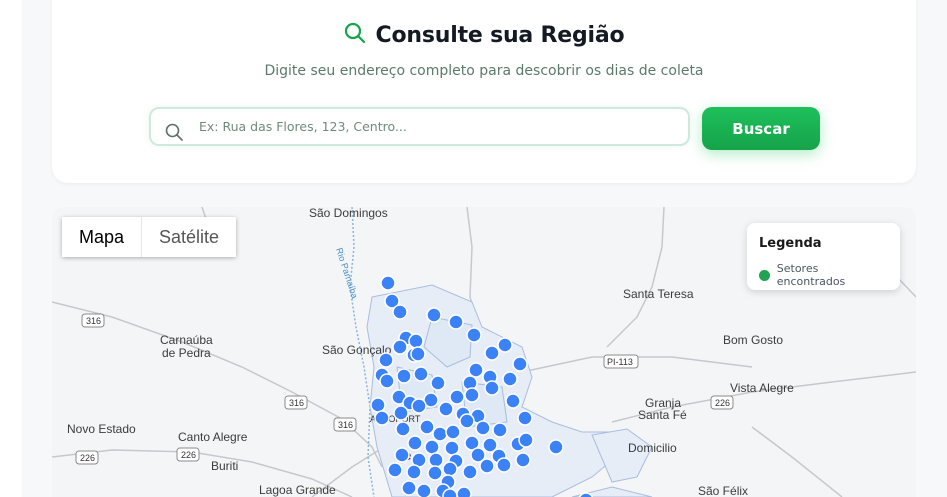 The height and width of the screenshot is (497, 947). What do you see at coordinates (823, 256) in the screenshot?
I see `map-legend: Legenda Setores encontrados` at bounding box center [823, 256].